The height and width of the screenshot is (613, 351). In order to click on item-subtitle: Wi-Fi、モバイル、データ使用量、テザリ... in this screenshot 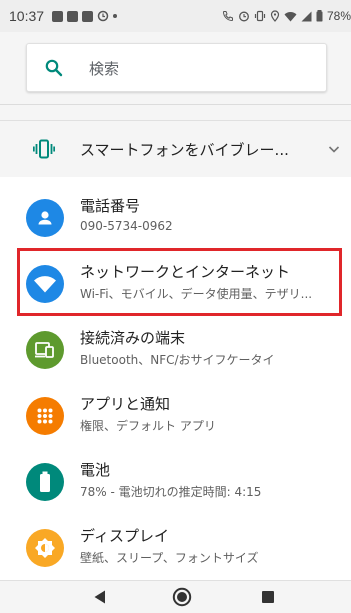, I will do `click(196, 294)`.